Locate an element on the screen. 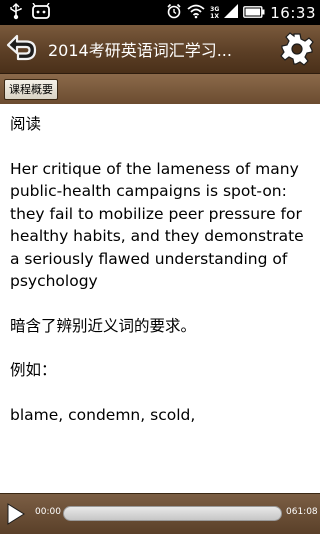  audio-player-bar: 00:00 061:08 is located at coordinates (160, 513).